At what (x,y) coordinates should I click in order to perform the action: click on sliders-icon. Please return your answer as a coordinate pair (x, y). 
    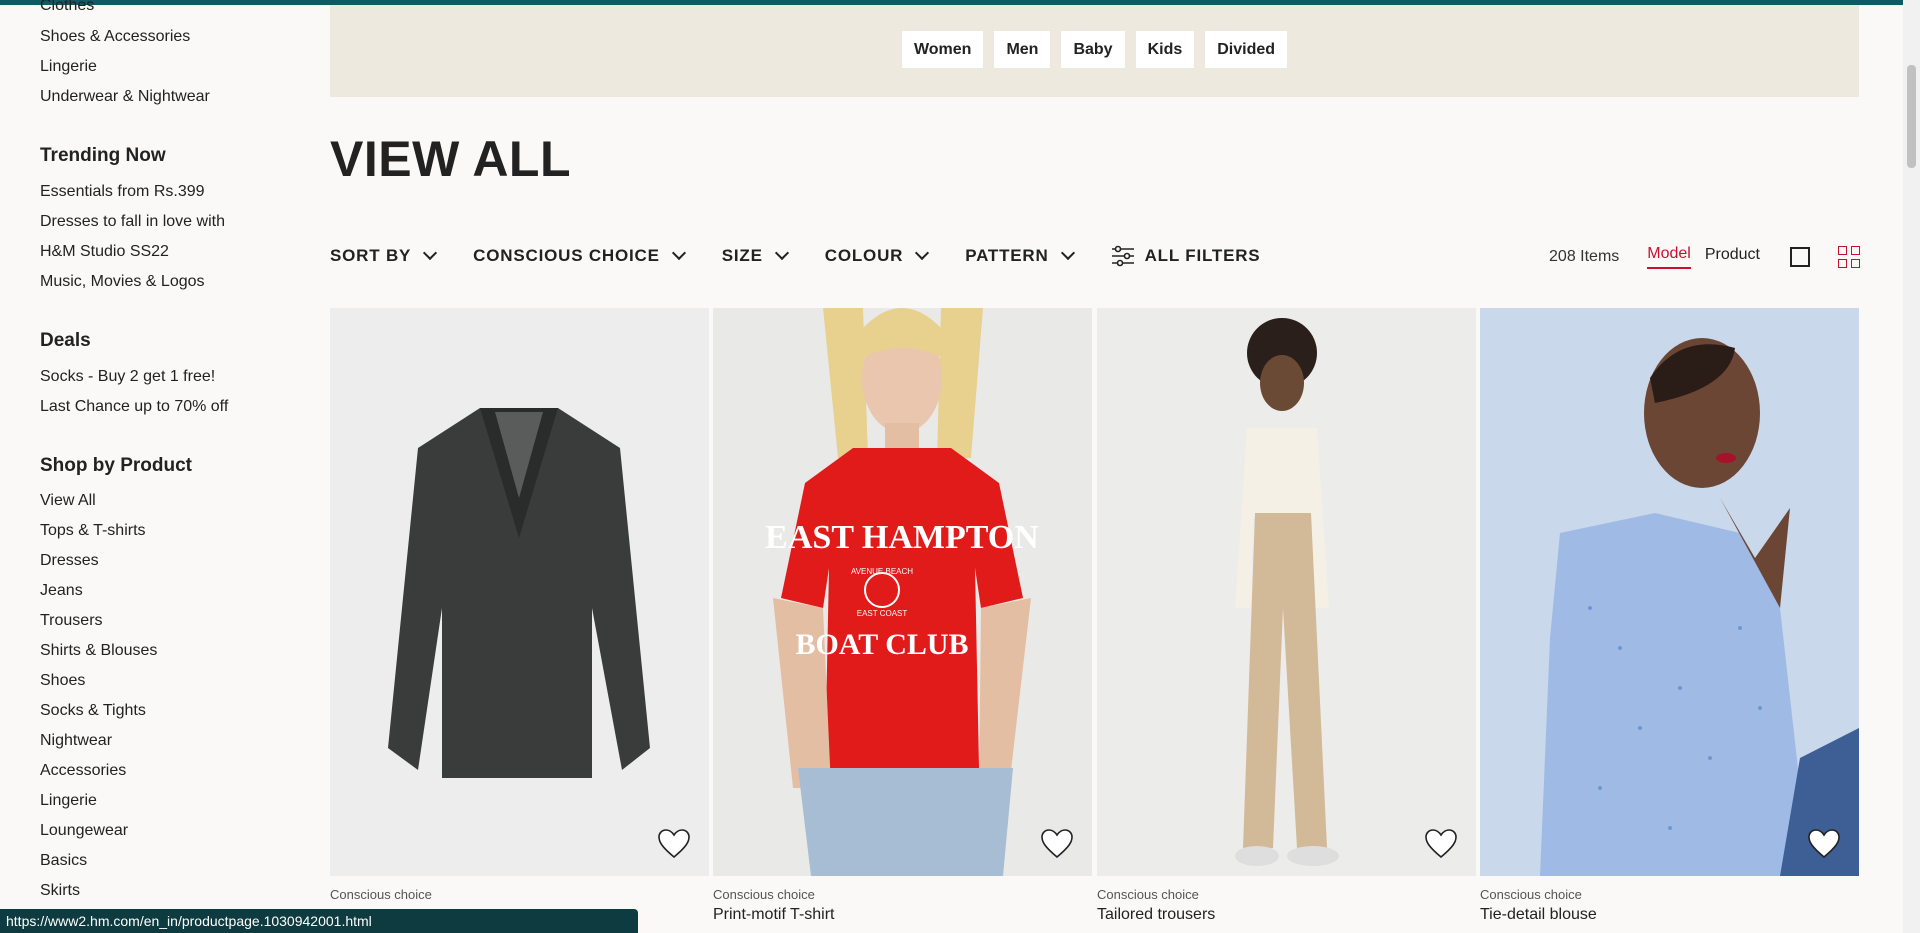
    Looking at the image, I should click on (1122, 256).